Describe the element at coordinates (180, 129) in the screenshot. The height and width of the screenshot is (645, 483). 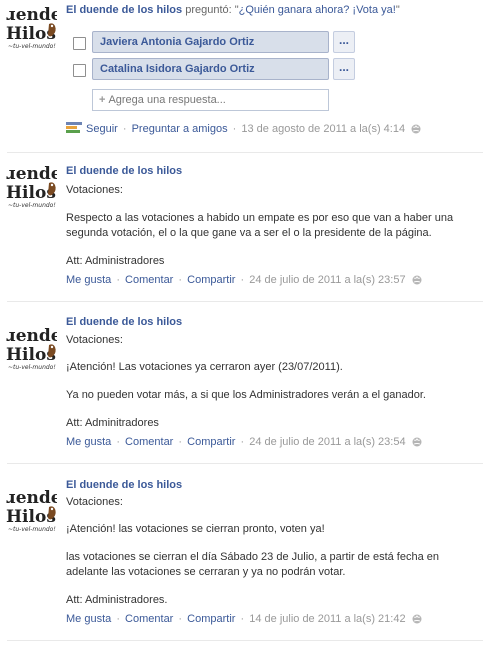
I see `ask-friends-link: Preguntar a amigos` at that location.